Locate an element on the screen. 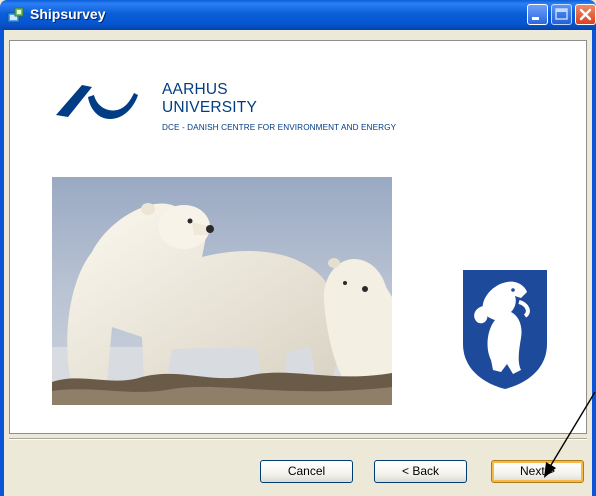 The height and width of the screenshot is (496, 596). pointer-arrow-annotation is located at coordinates (570, 434).